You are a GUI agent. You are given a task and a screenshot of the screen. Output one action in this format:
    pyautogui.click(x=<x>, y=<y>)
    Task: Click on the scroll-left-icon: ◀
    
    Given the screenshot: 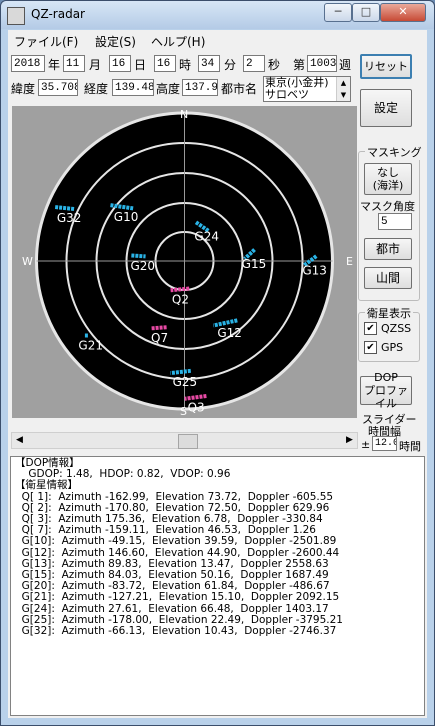 What is the action you would take?
    pyautogui.click(x=19, y=440)
    